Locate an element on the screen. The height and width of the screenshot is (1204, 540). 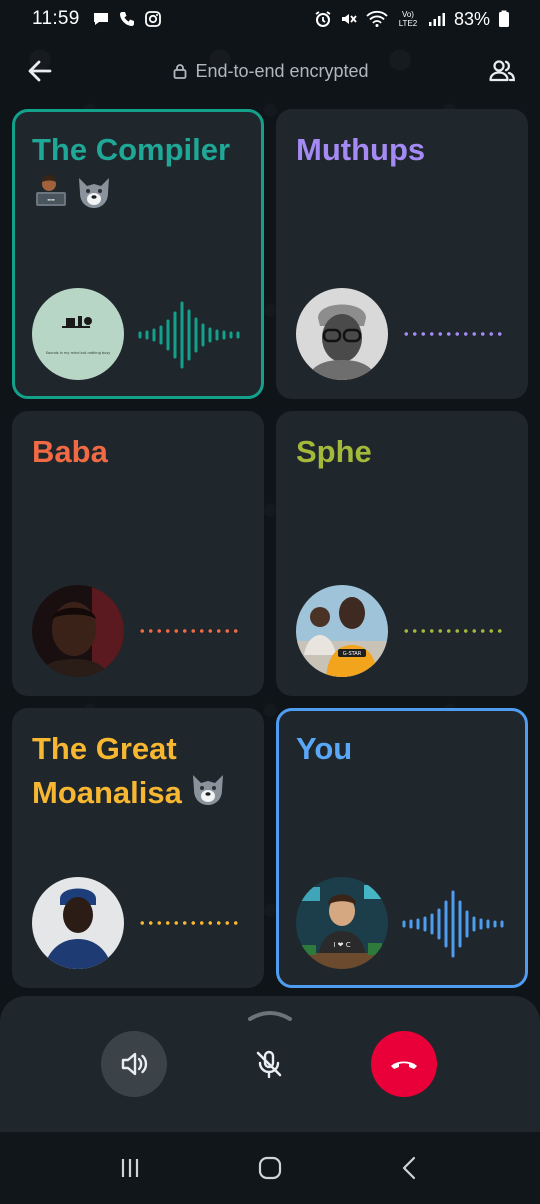
phone-icon is located at coordinates (127, 19).